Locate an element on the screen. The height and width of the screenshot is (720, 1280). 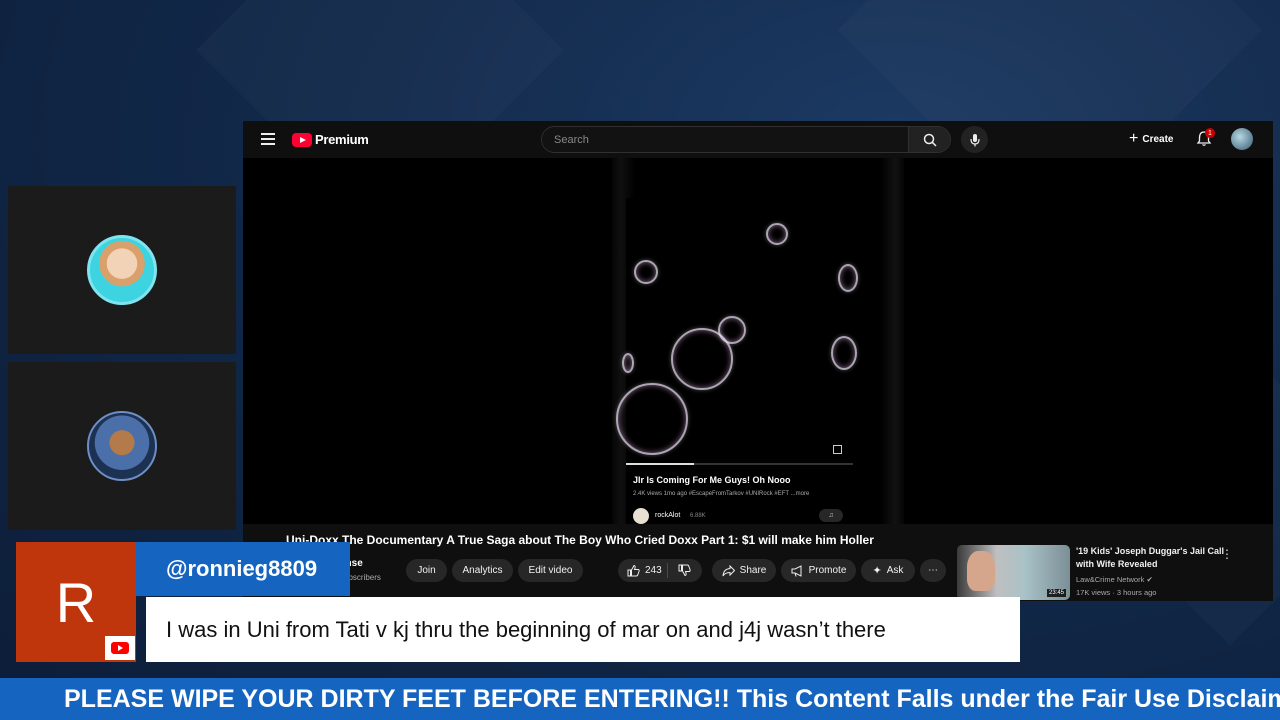
ask-label: Ask is located at coordinates (895, 570).